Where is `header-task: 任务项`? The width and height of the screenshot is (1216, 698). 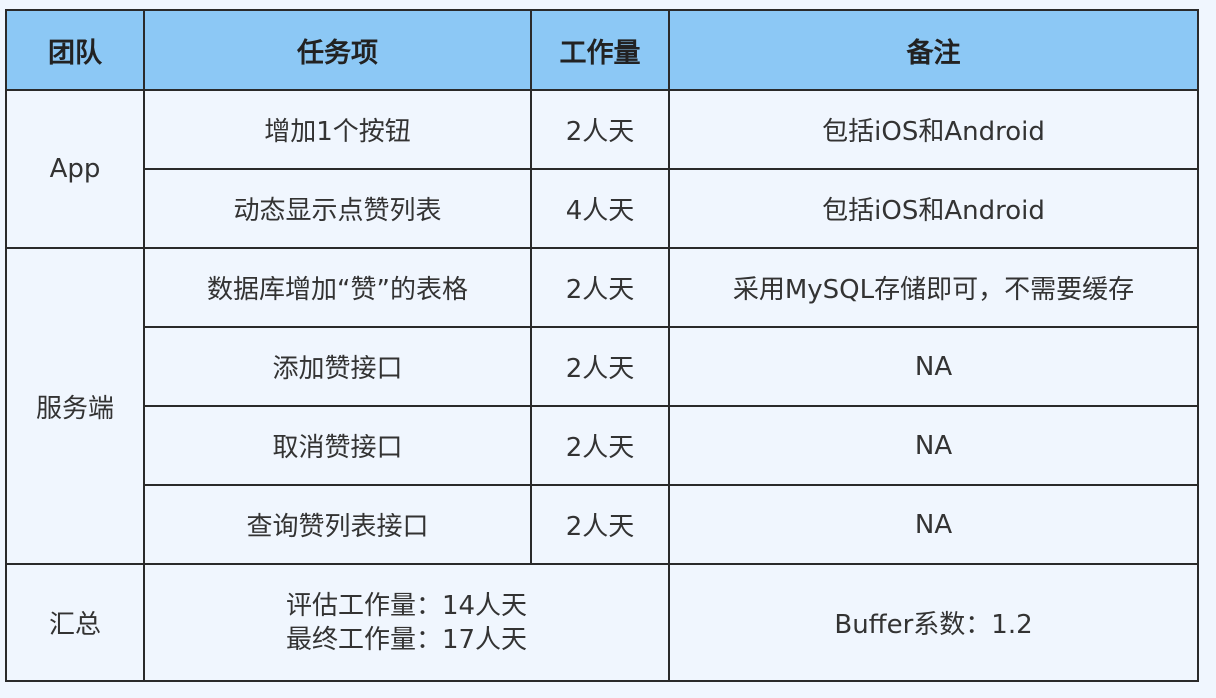
header-task: 任务项 is located at coordinates (337, 50).